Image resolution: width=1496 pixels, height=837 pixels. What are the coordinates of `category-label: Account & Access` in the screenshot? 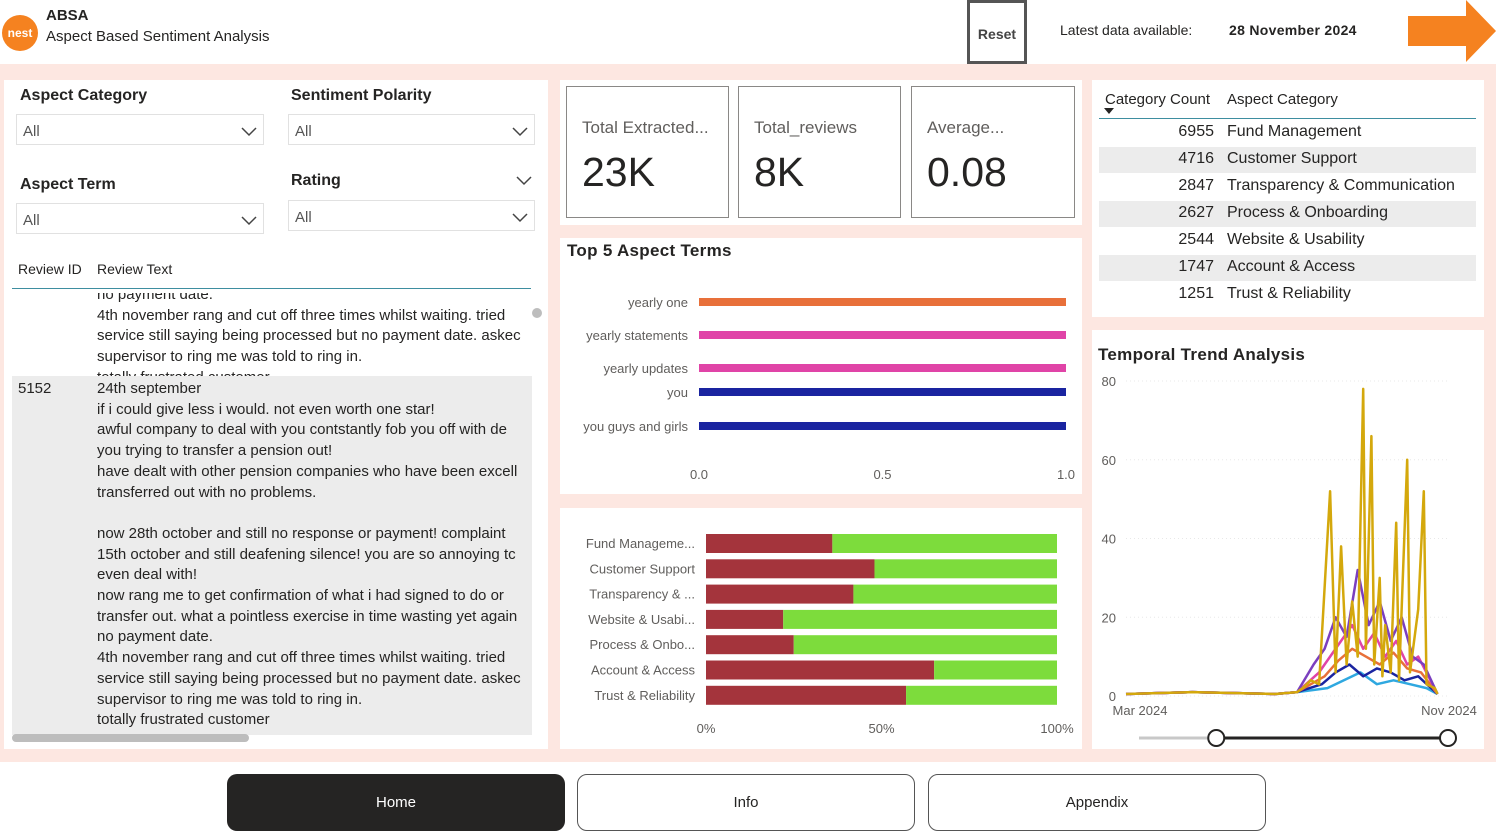 It's located at (643, 670).